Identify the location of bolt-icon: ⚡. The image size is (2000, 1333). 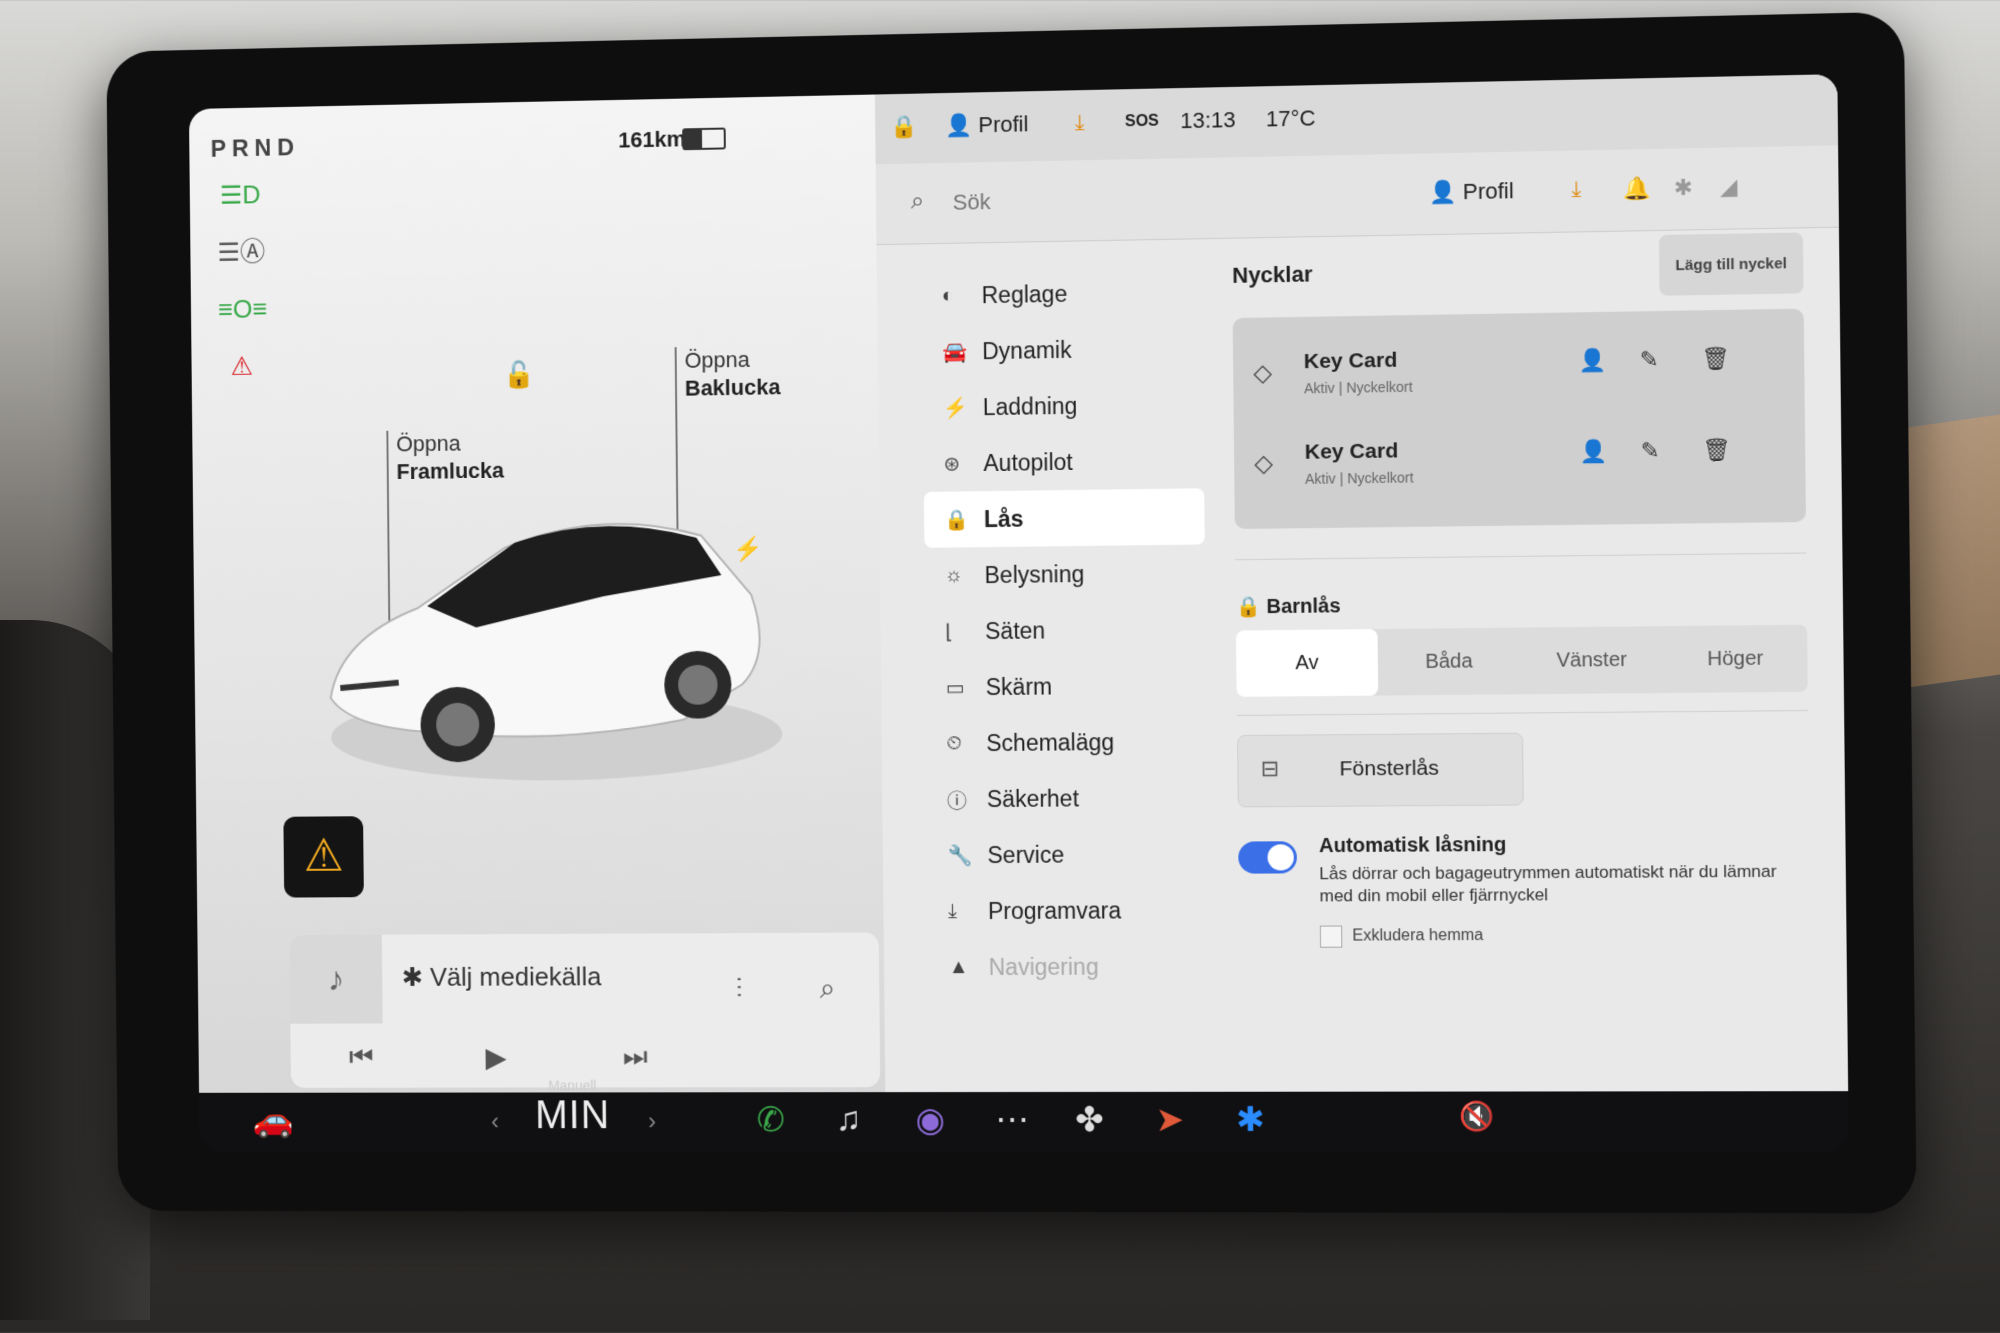
(963, 408).